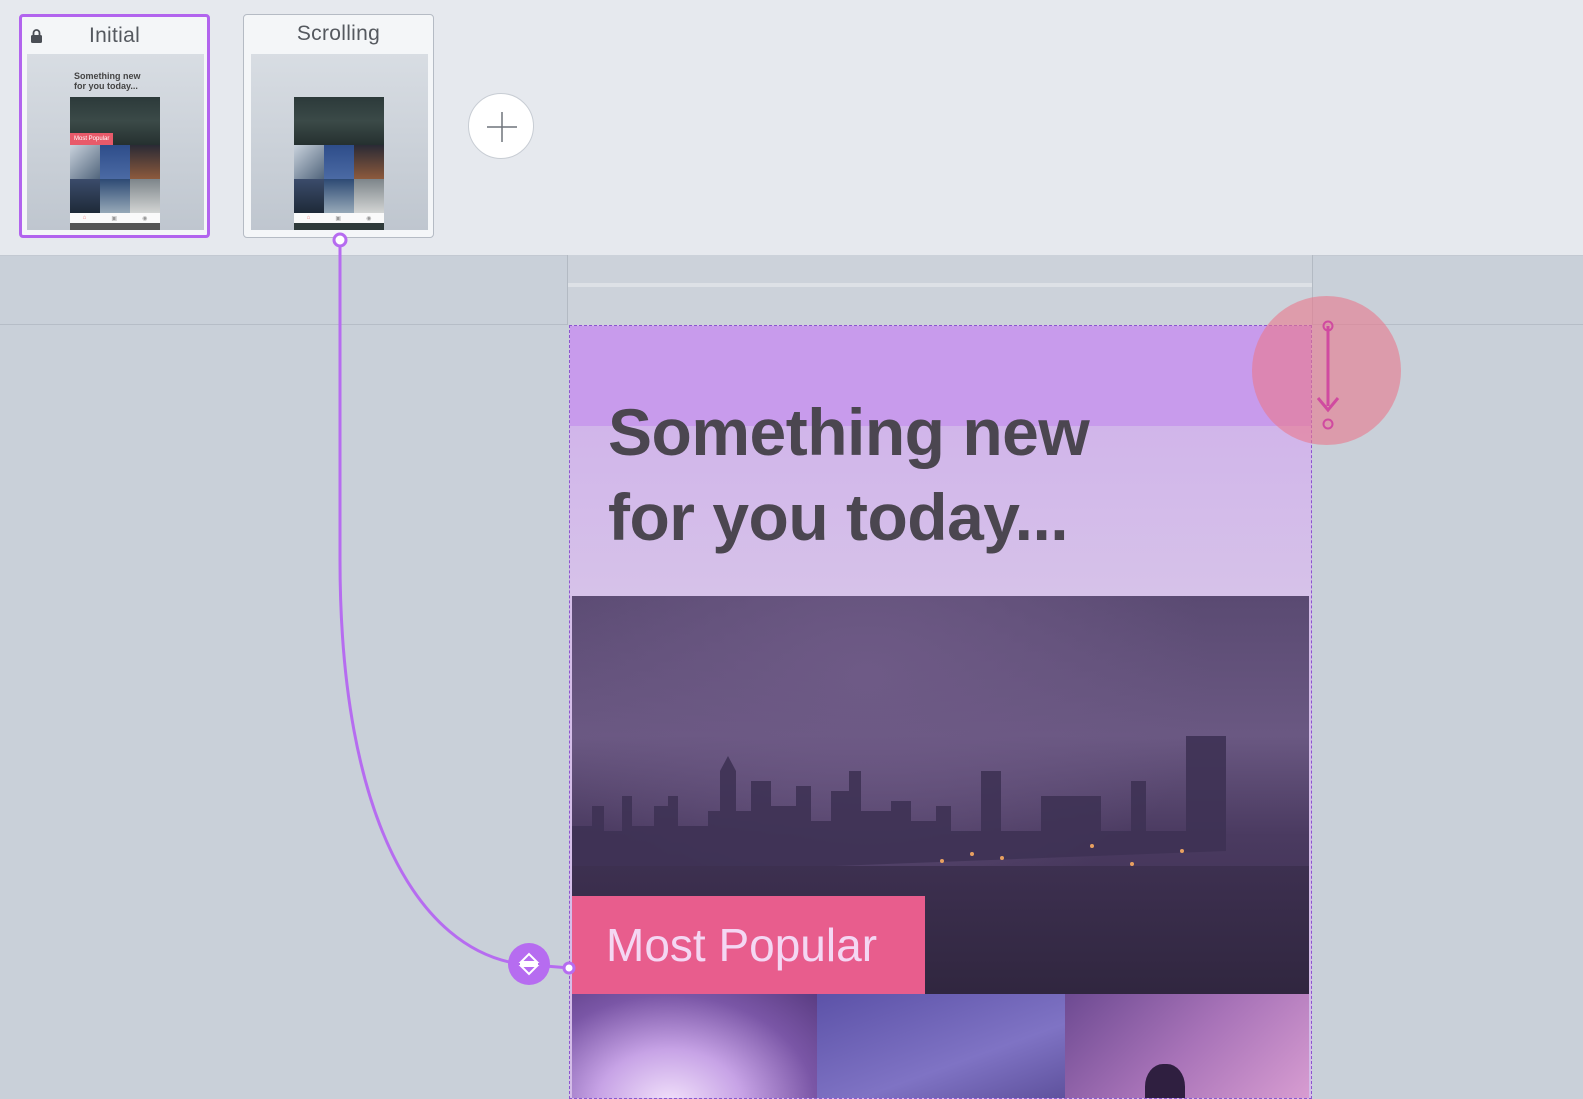  I want to click on transition-handle, so click(529, 964).